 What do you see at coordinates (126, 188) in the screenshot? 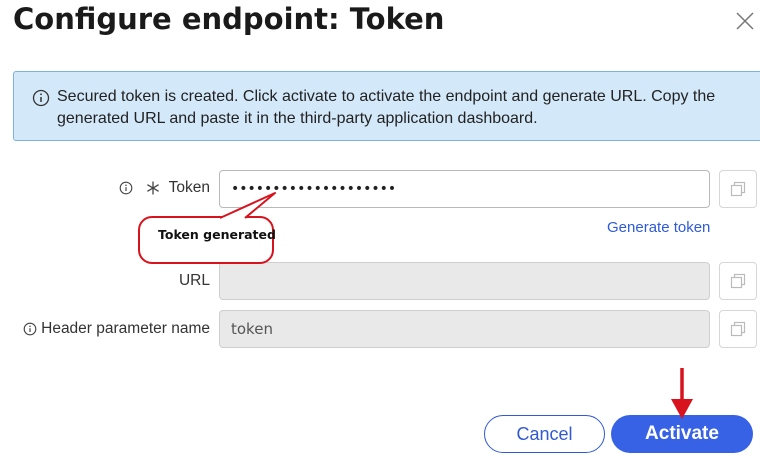
I see `token-info-icon` at bounding box center [126, 188].